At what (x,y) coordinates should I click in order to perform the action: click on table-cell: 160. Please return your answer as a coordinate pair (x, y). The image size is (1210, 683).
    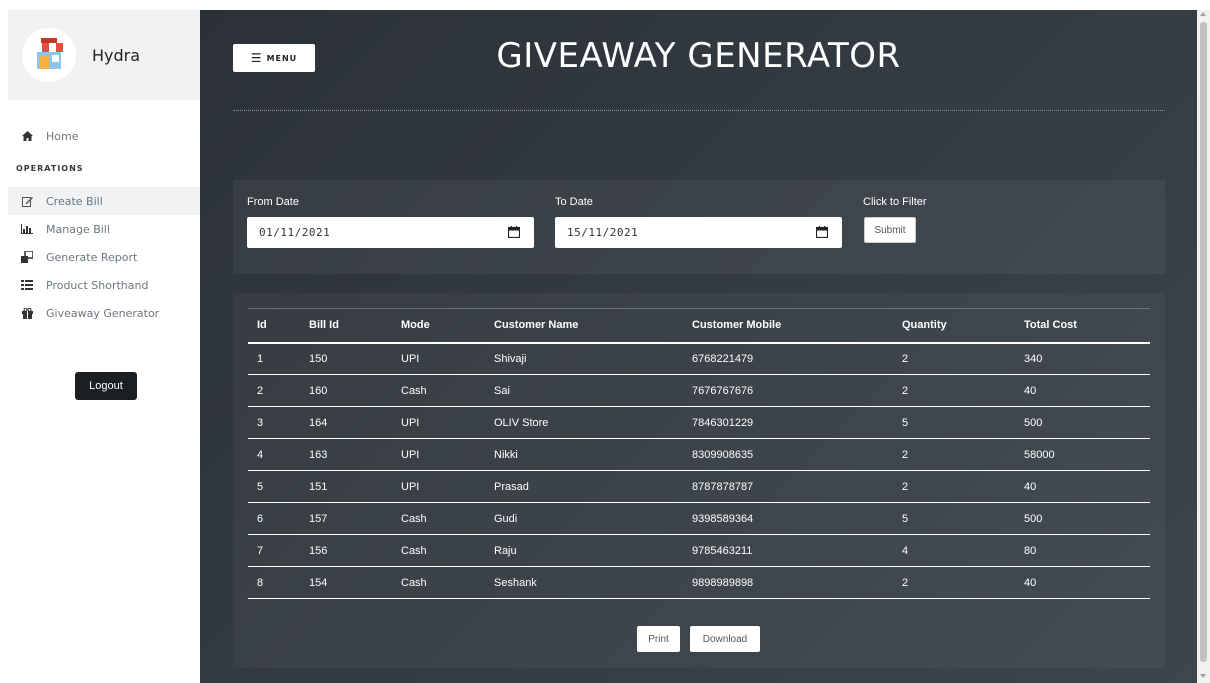
    Looking at the image, I should click on (346, 390).